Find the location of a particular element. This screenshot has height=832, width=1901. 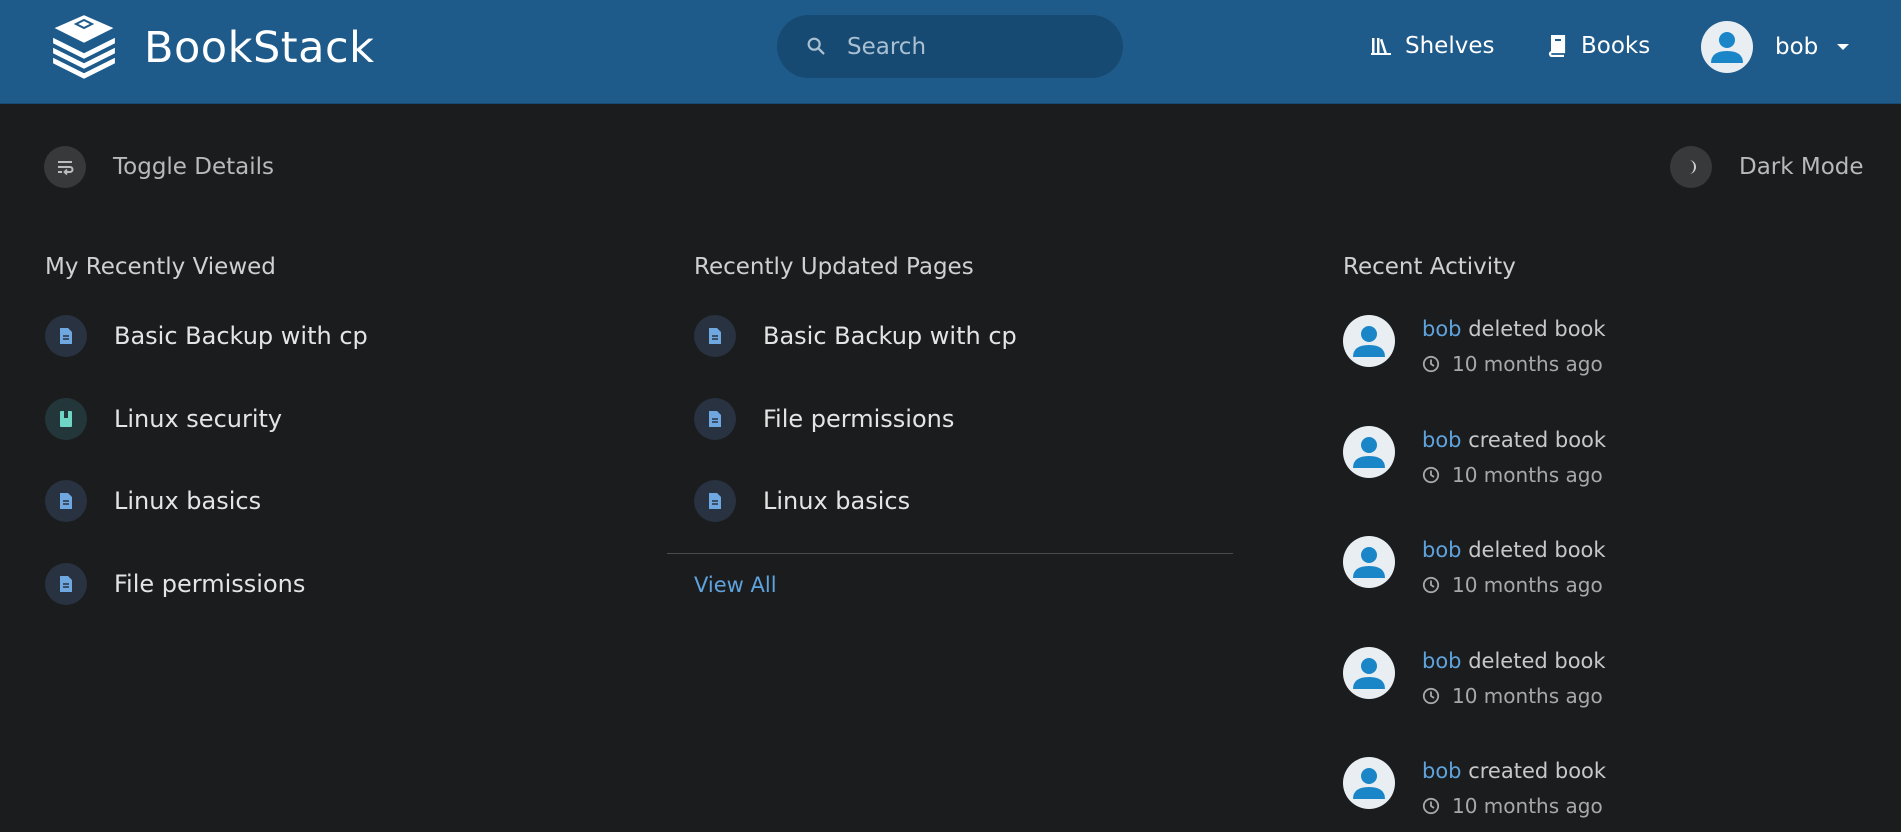

nav-books-label: Books is located at coordinates (1616, 46).